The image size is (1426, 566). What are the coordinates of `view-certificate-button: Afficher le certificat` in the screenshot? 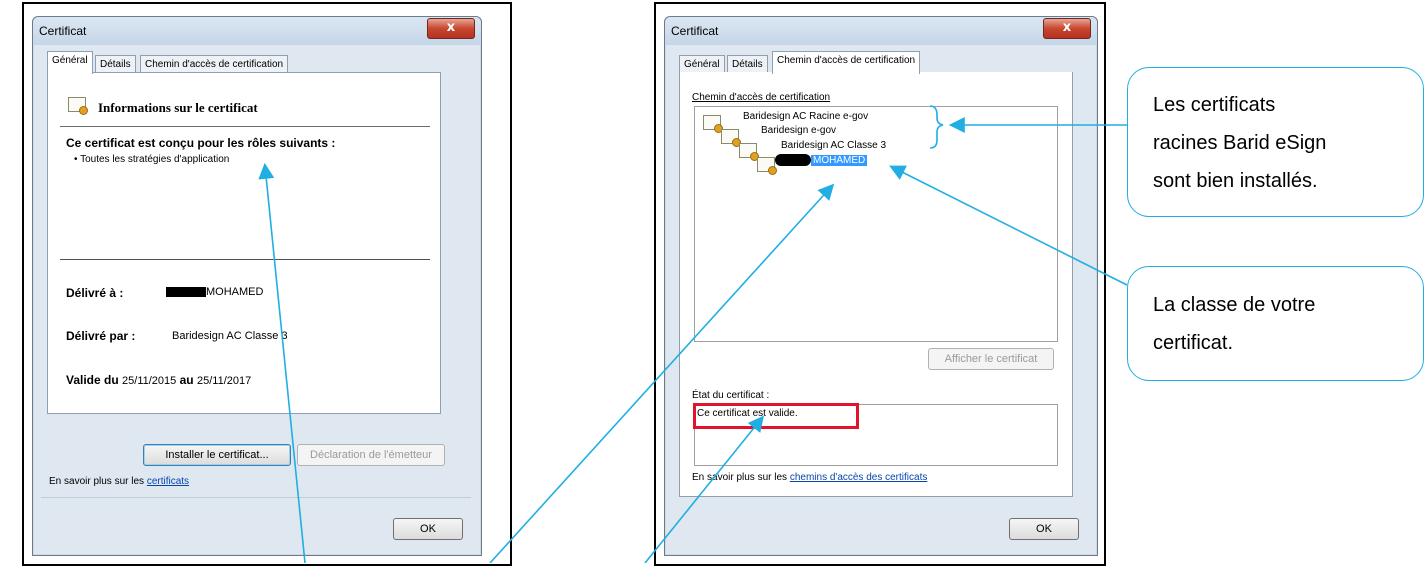 It's located at (991, 359).